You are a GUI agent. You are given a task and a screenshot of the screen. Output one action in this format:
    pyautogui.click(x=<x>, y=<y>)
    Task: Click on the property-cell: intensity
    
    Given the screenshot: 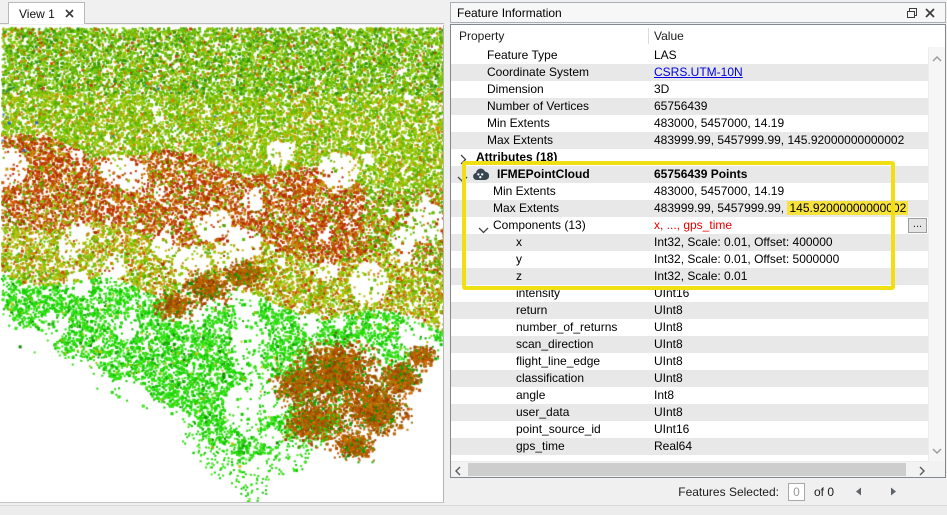 What is the action you would take?
    pyautogui.click(x=538, y=293)
    